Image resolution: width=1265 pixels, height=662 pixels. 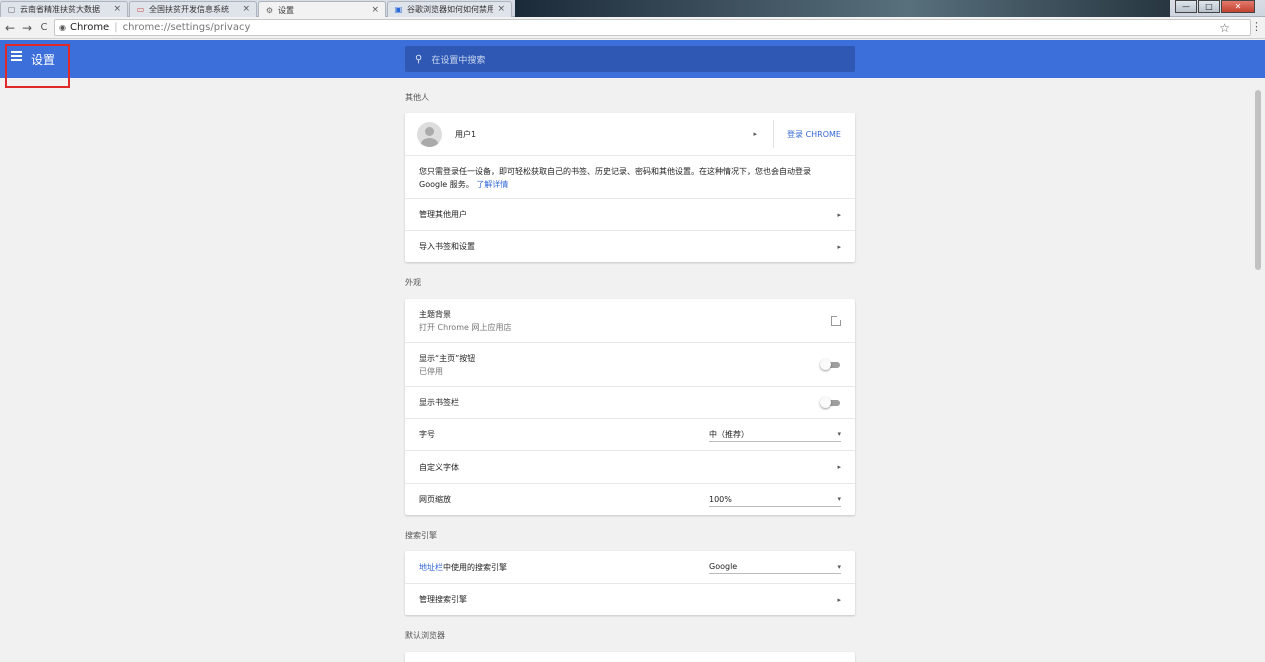 I want to click on address-bar-link: 地址栏, so click(x=431, y=567).